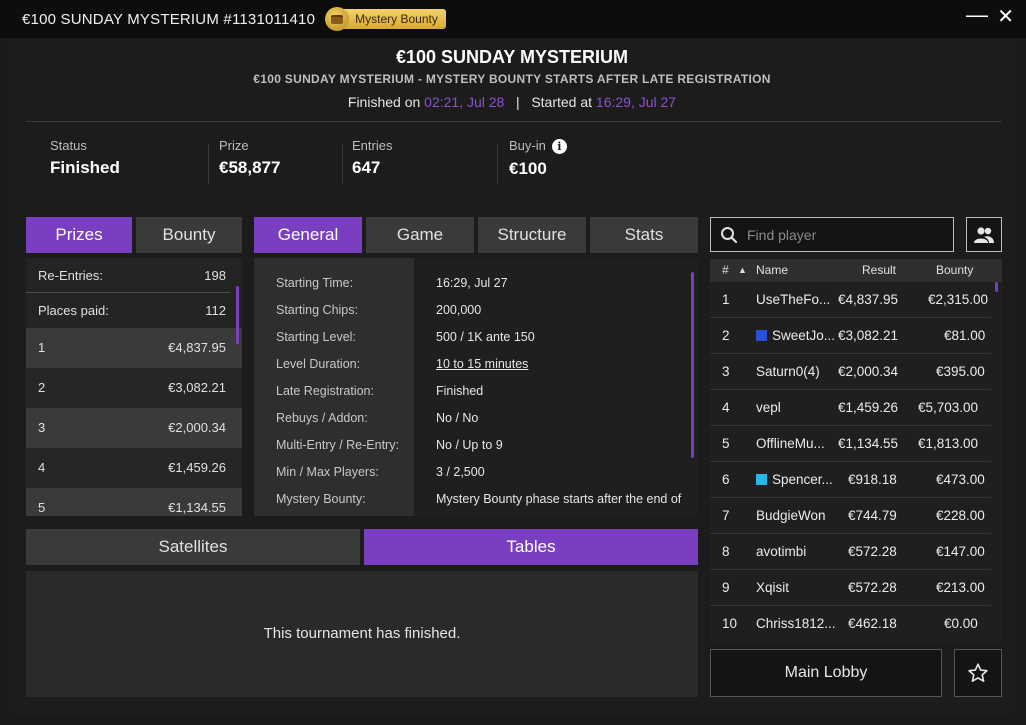 Image resolution: width=1026 pixels, height=725 pixels. What do you see at coordinates (308, 235) in the screenshot?
I see `tab-general: General` at bounding box center [308, 235].